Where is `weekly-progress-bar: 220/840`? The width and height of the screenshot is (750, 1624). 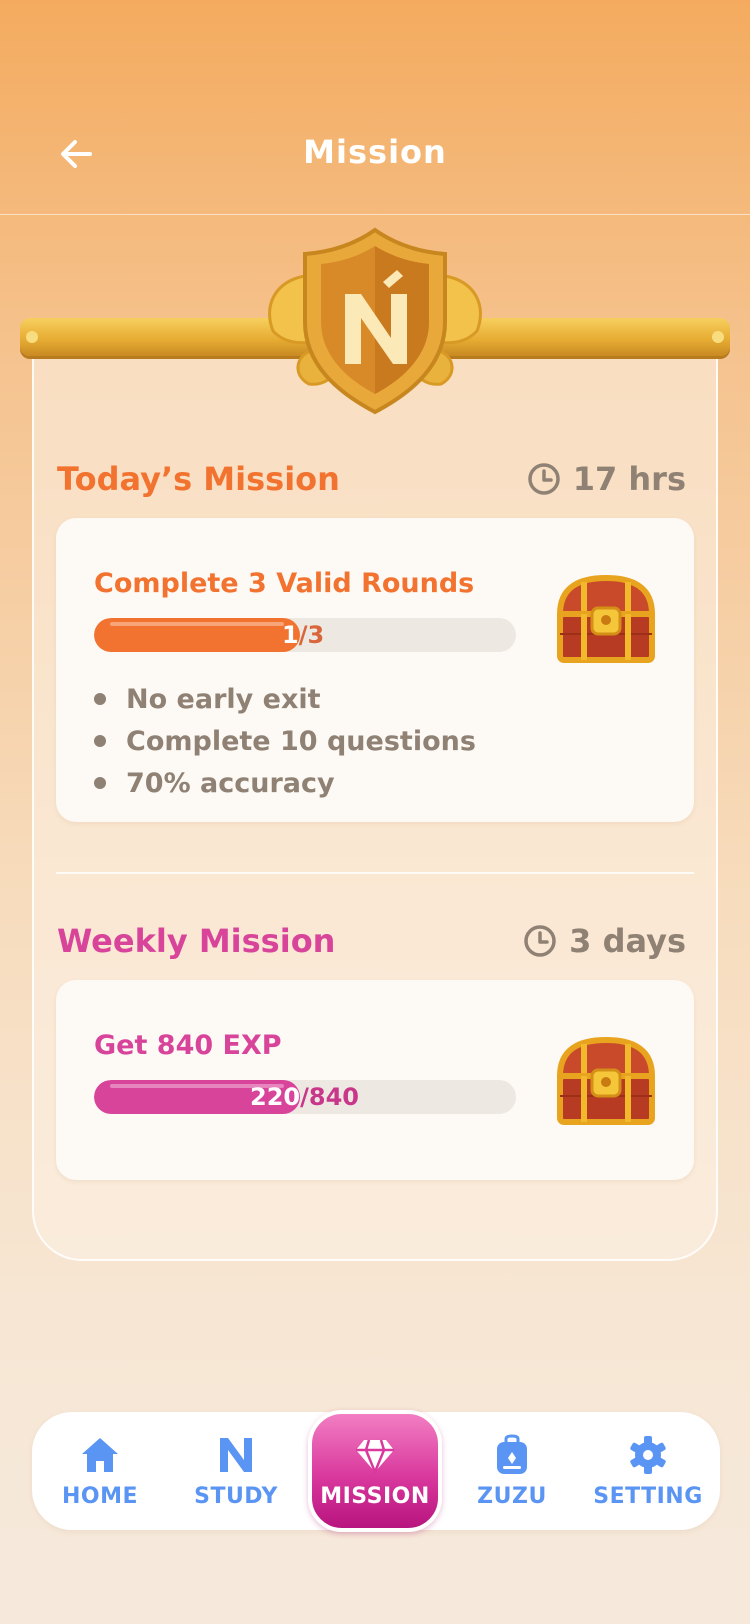 weekly-progress-bar: 220/840 is located at coordinates (305, 1097).